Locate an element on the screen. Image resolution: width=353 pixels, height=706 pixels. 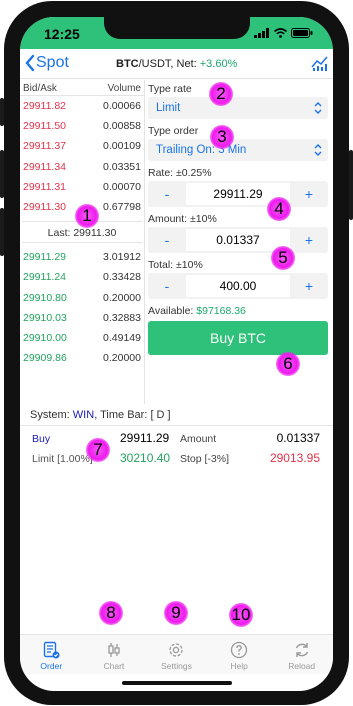
annotation-marker-9: 9 is located at coordinates (176, 613).